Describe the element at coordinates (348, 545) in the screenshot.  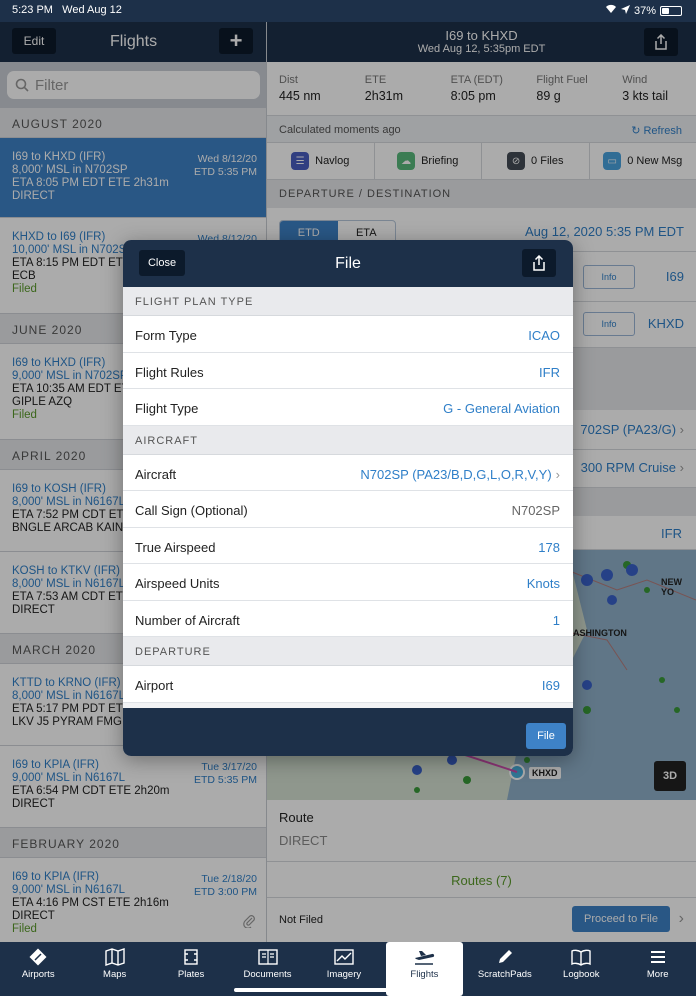
I see `true-airspeed-row: True Airspeed 178` at that location.